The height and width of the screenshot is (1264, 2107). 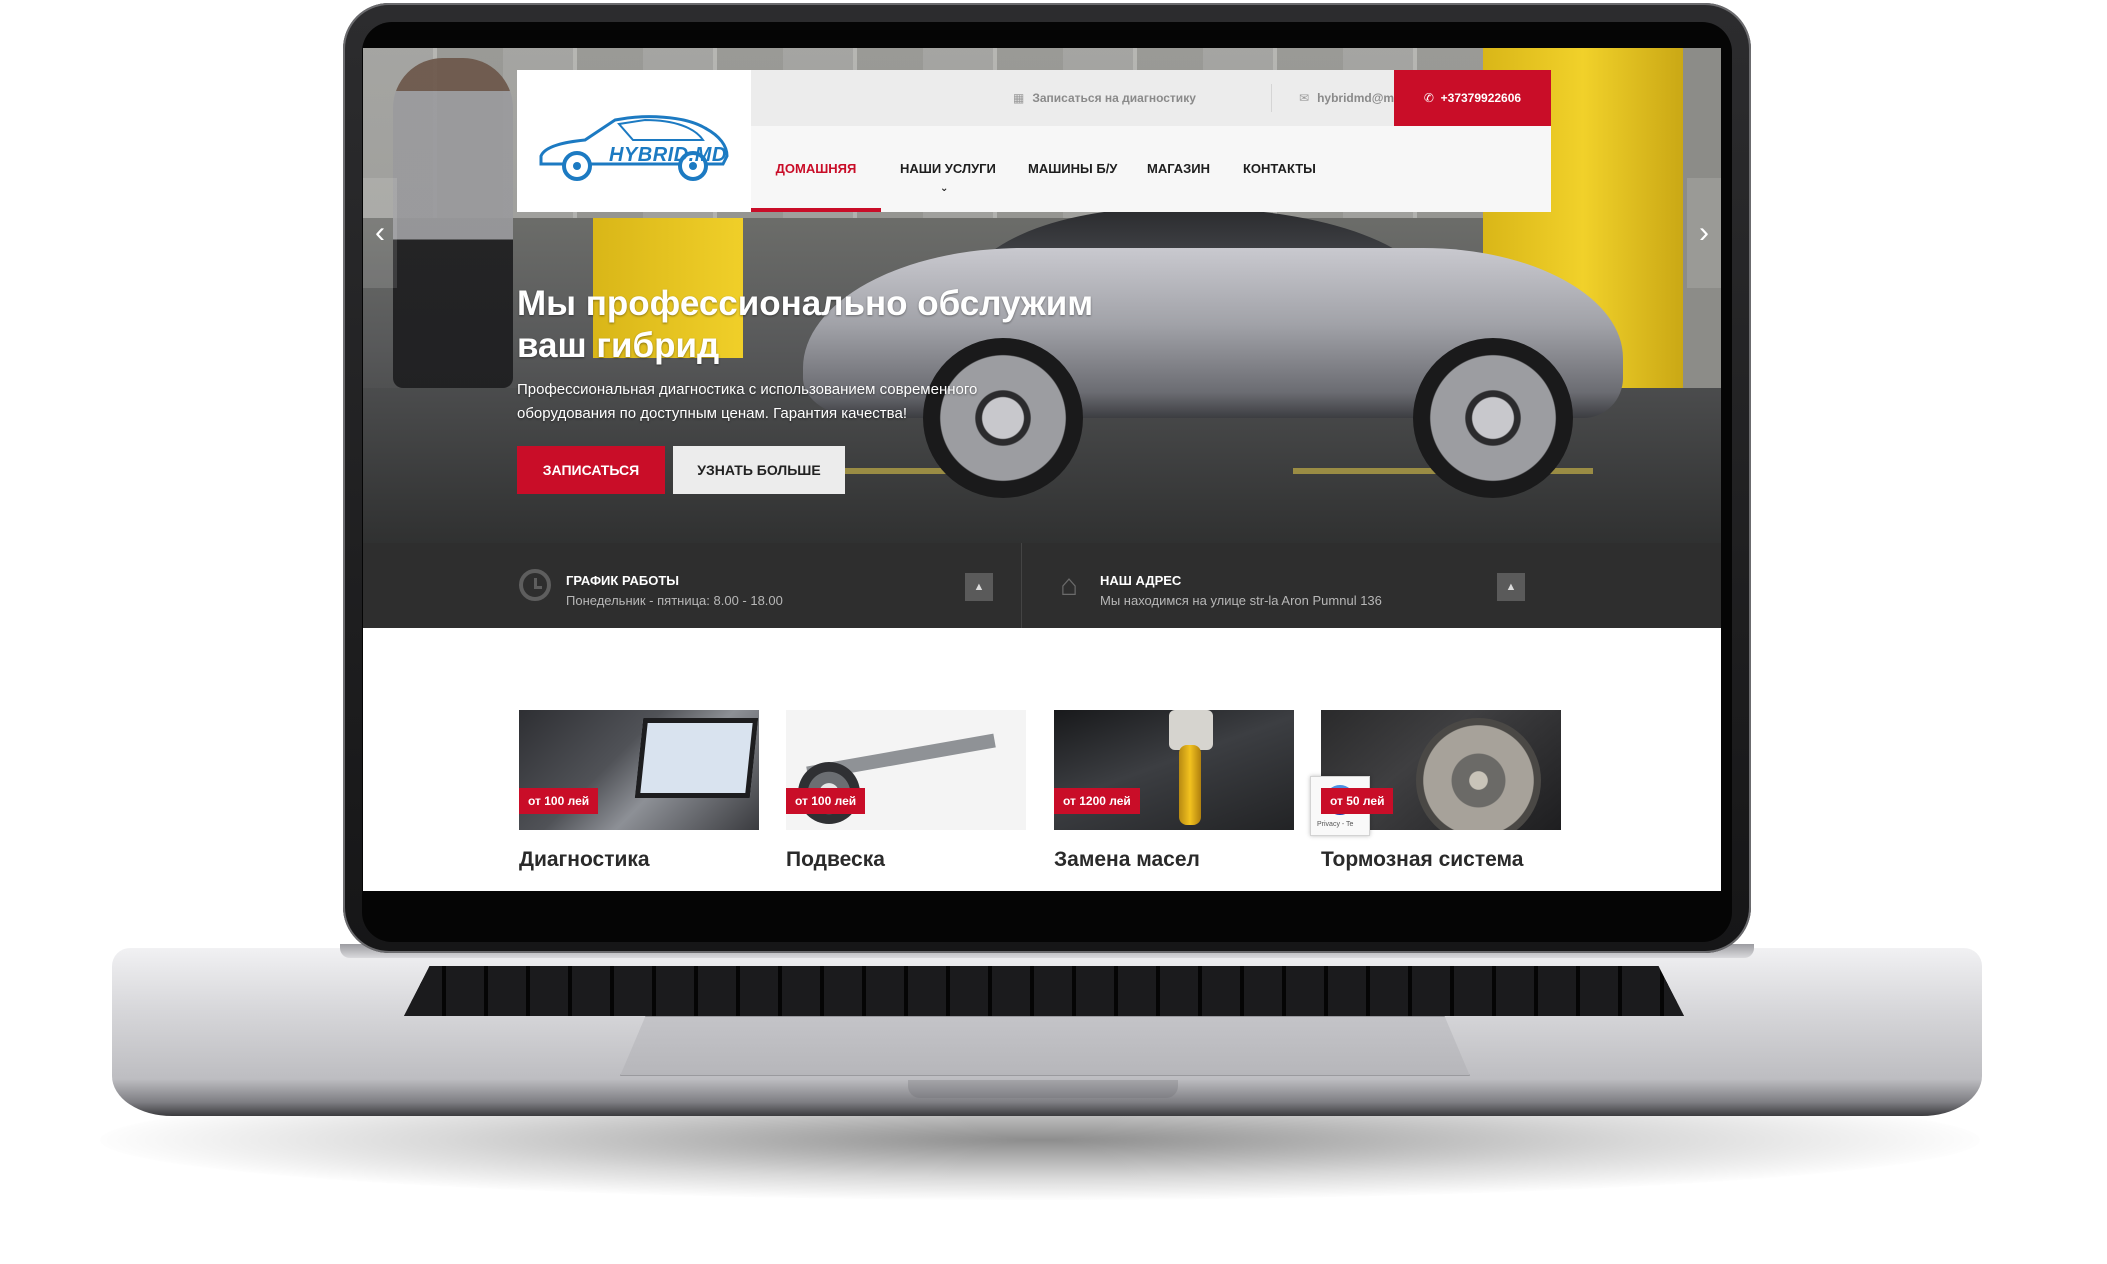 What do you see at coordinates (535, 585) in the screenshot?
I see `clock-icon` at bounding box center [535, 585].